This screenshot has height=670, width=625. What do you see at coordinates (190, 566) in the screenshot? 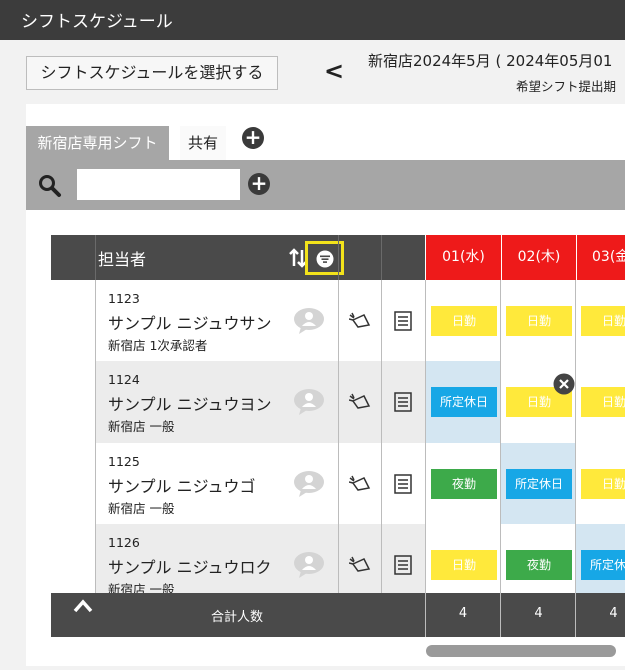
I see `employee-name: サンプル ニジュウロク` at bounding box center [190, 566].